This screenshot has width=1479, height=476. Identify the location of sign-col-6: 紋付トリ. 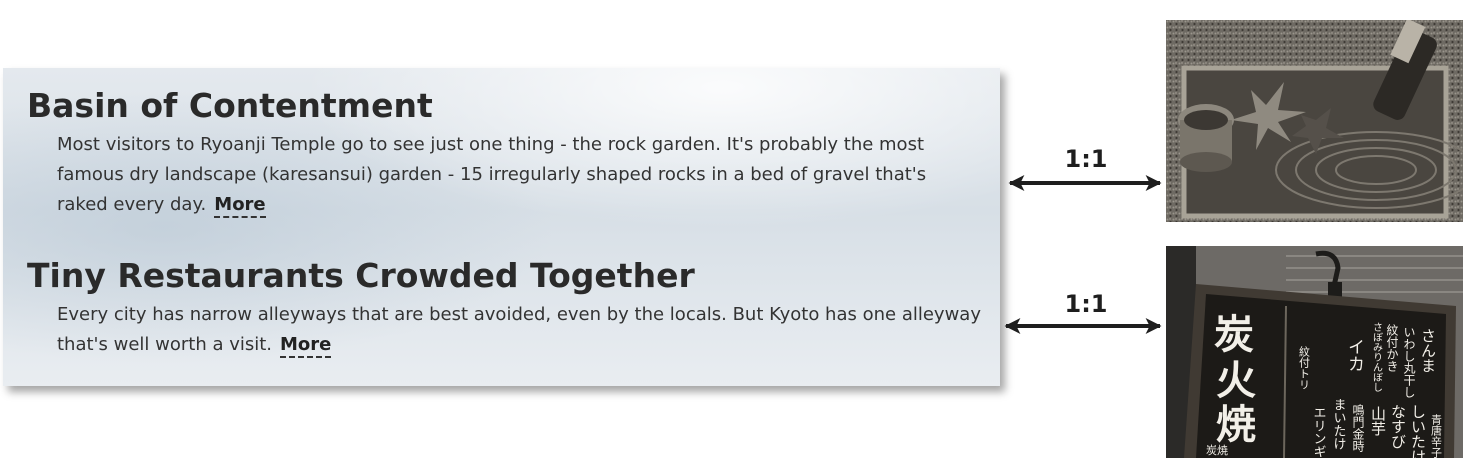
(1304, 367).